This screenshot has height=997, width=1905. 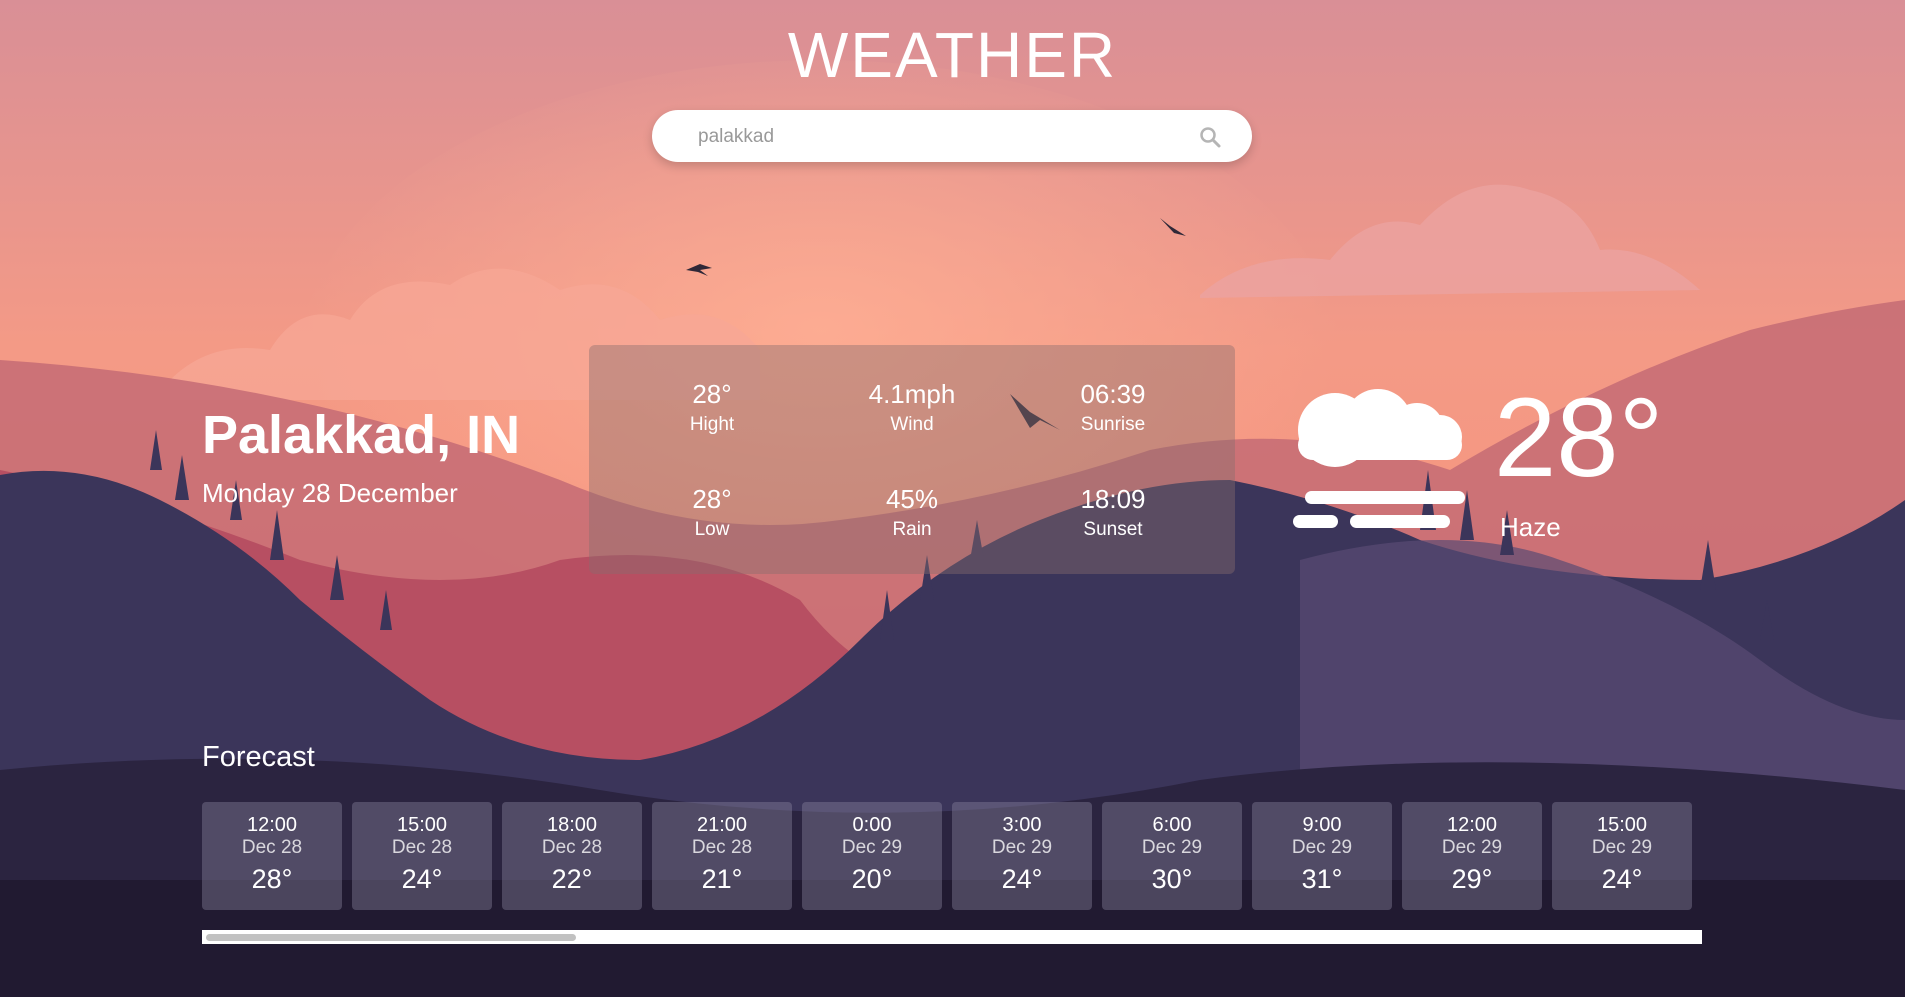 I want to click on forecast-scrollbar, so click(x=952, y=937).